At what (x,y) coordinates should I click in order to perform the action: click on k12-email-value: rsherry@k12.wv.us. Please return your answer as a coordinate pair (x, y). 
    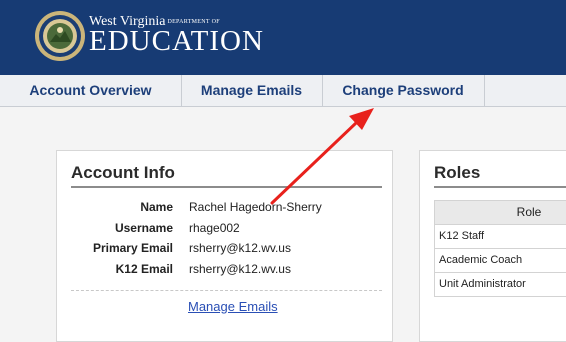
    Looking at the image, I should click on (240, 269).